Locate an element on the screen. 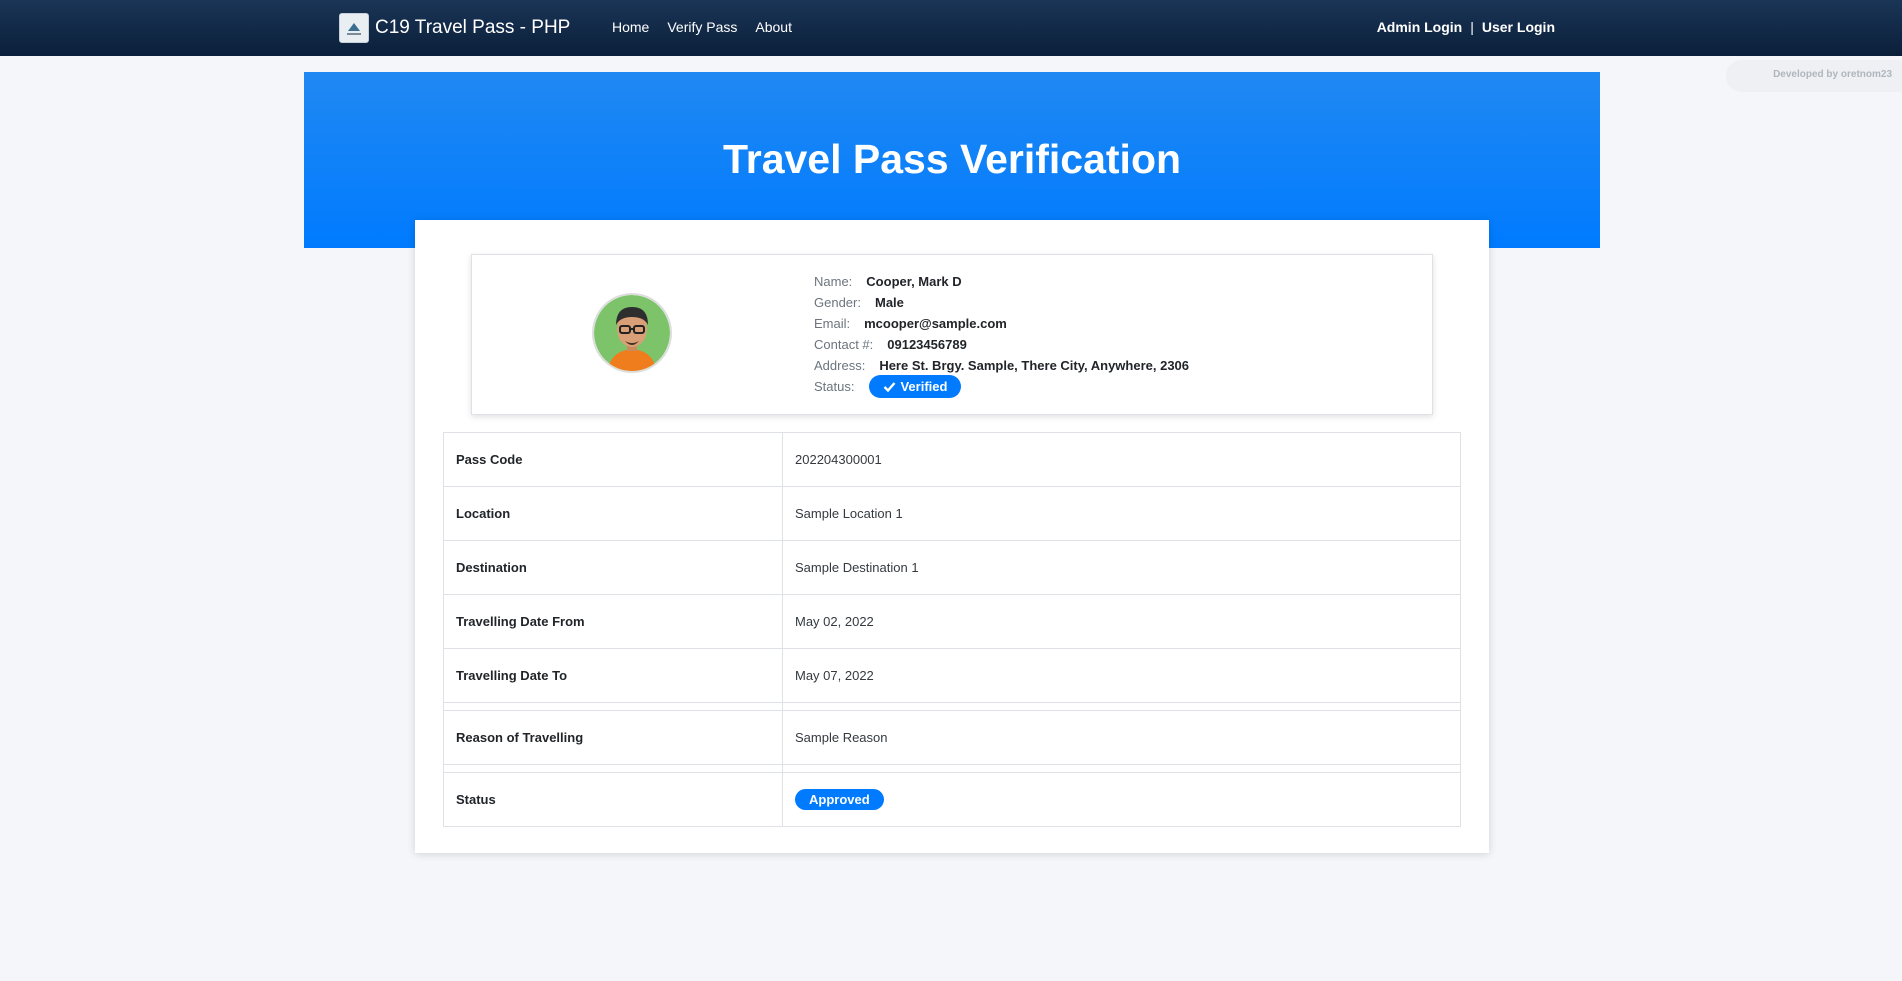  destination-value: Sample Destination 1 is located at coordinates (1121, 567).